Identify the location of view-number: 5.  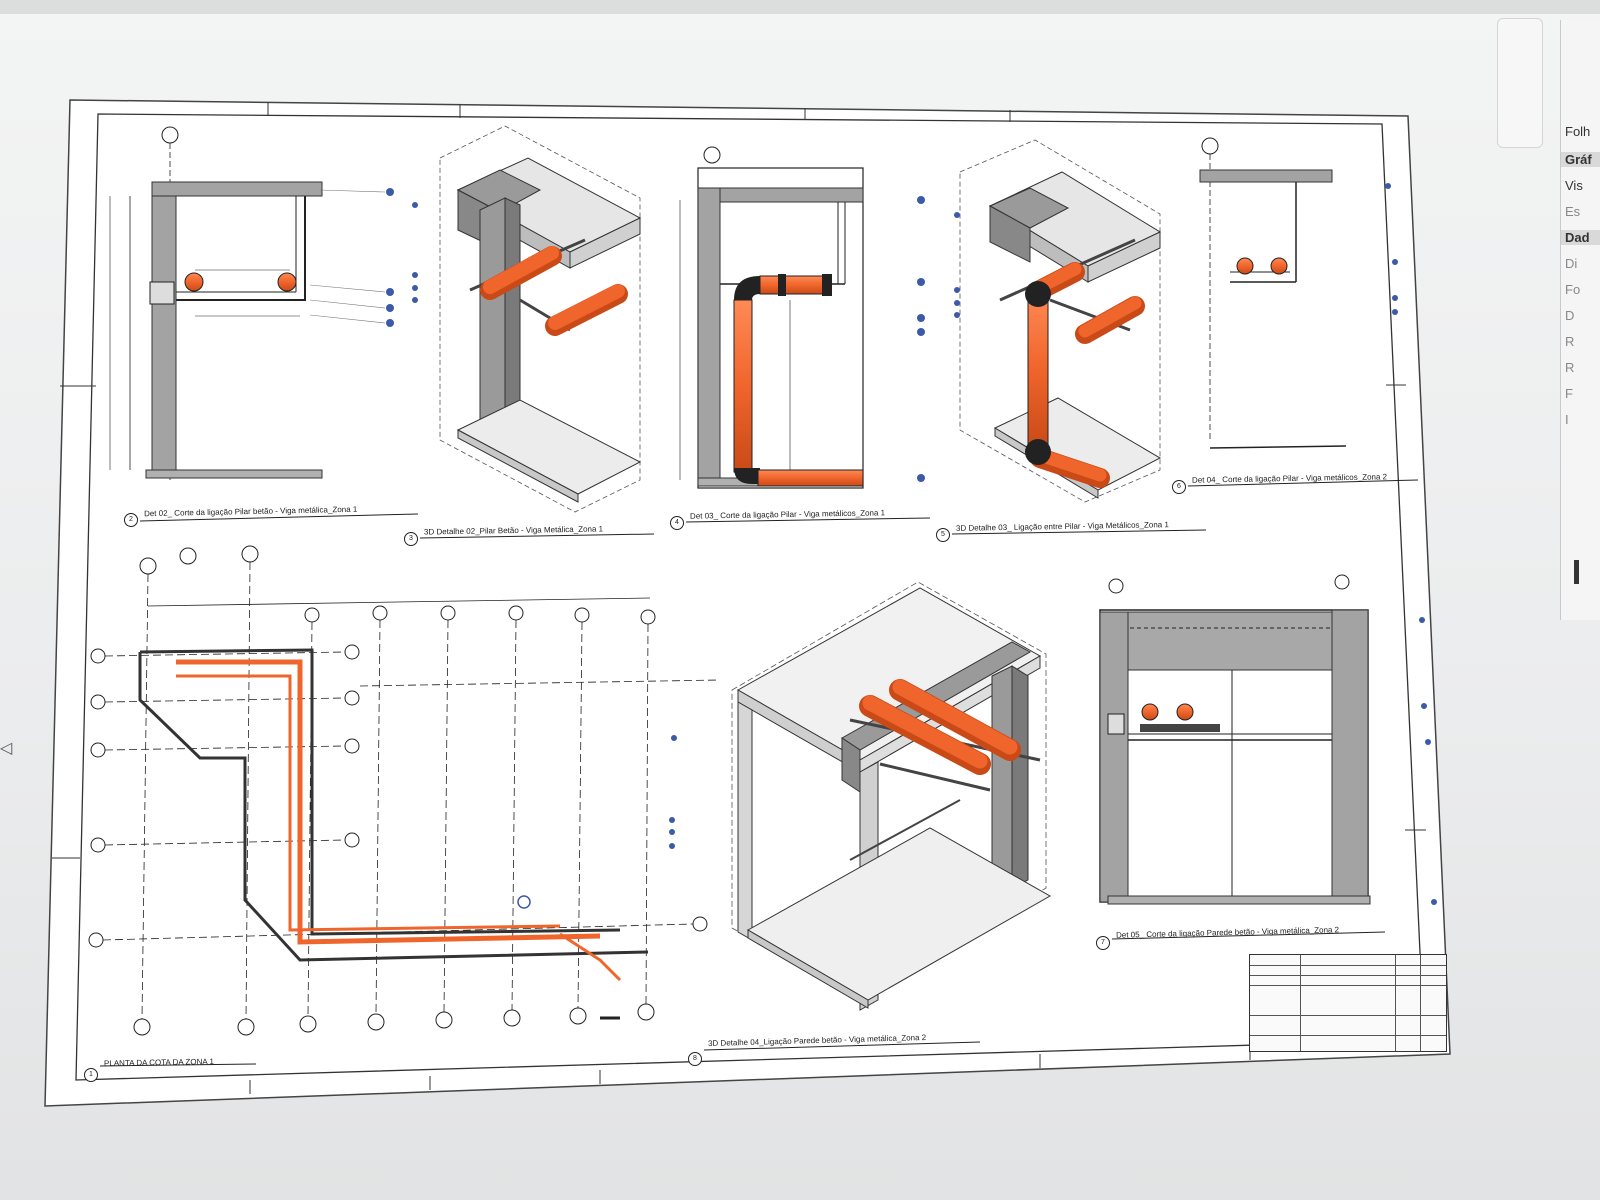
(943, 535).